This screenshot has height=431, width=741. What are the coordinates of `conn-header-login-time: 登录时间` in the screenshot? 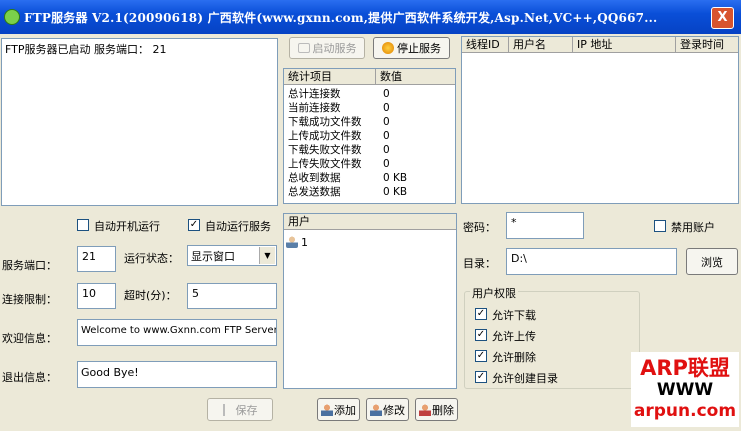 It's located at (707, 45).